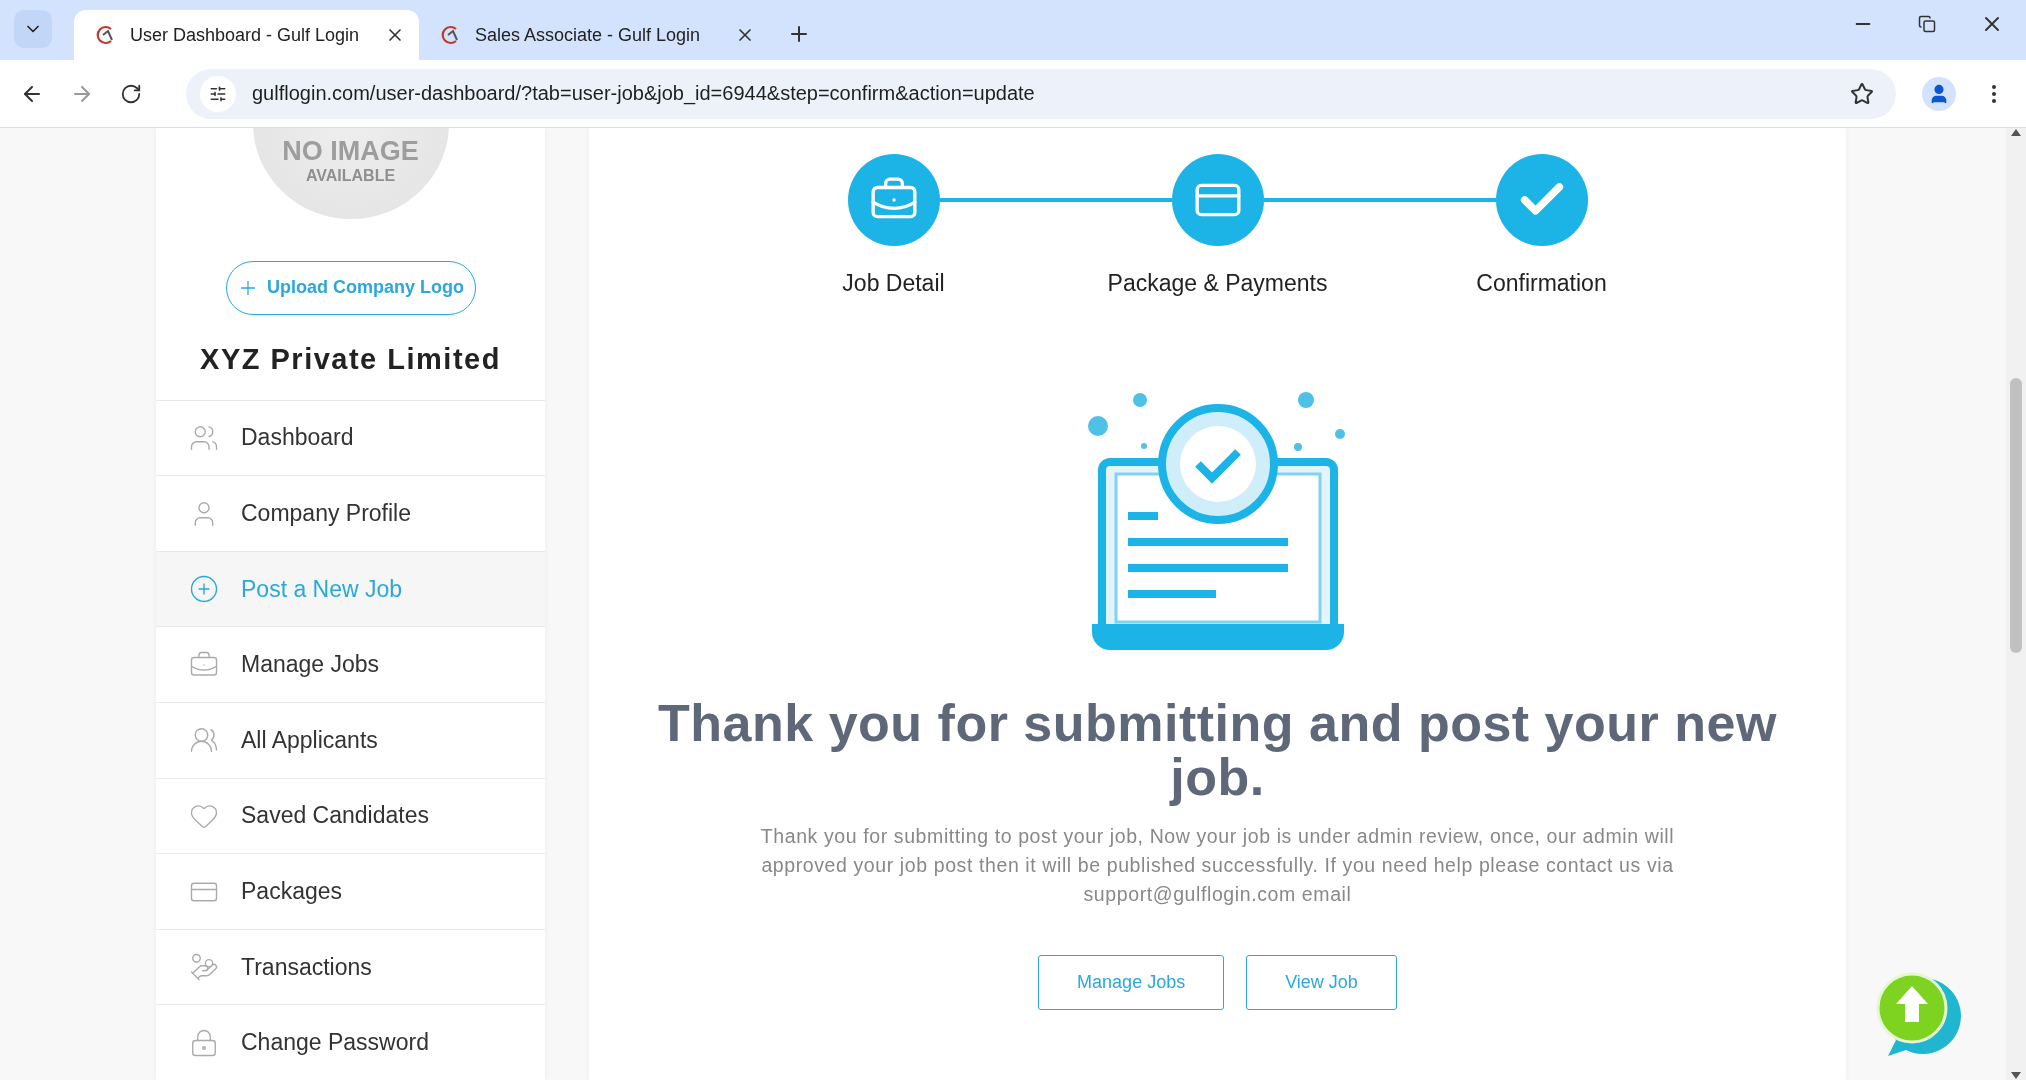 The width and height of the screenshot is (2026, 1080). I want to click on sidebar-item: Dashboard, so click(350, 437).